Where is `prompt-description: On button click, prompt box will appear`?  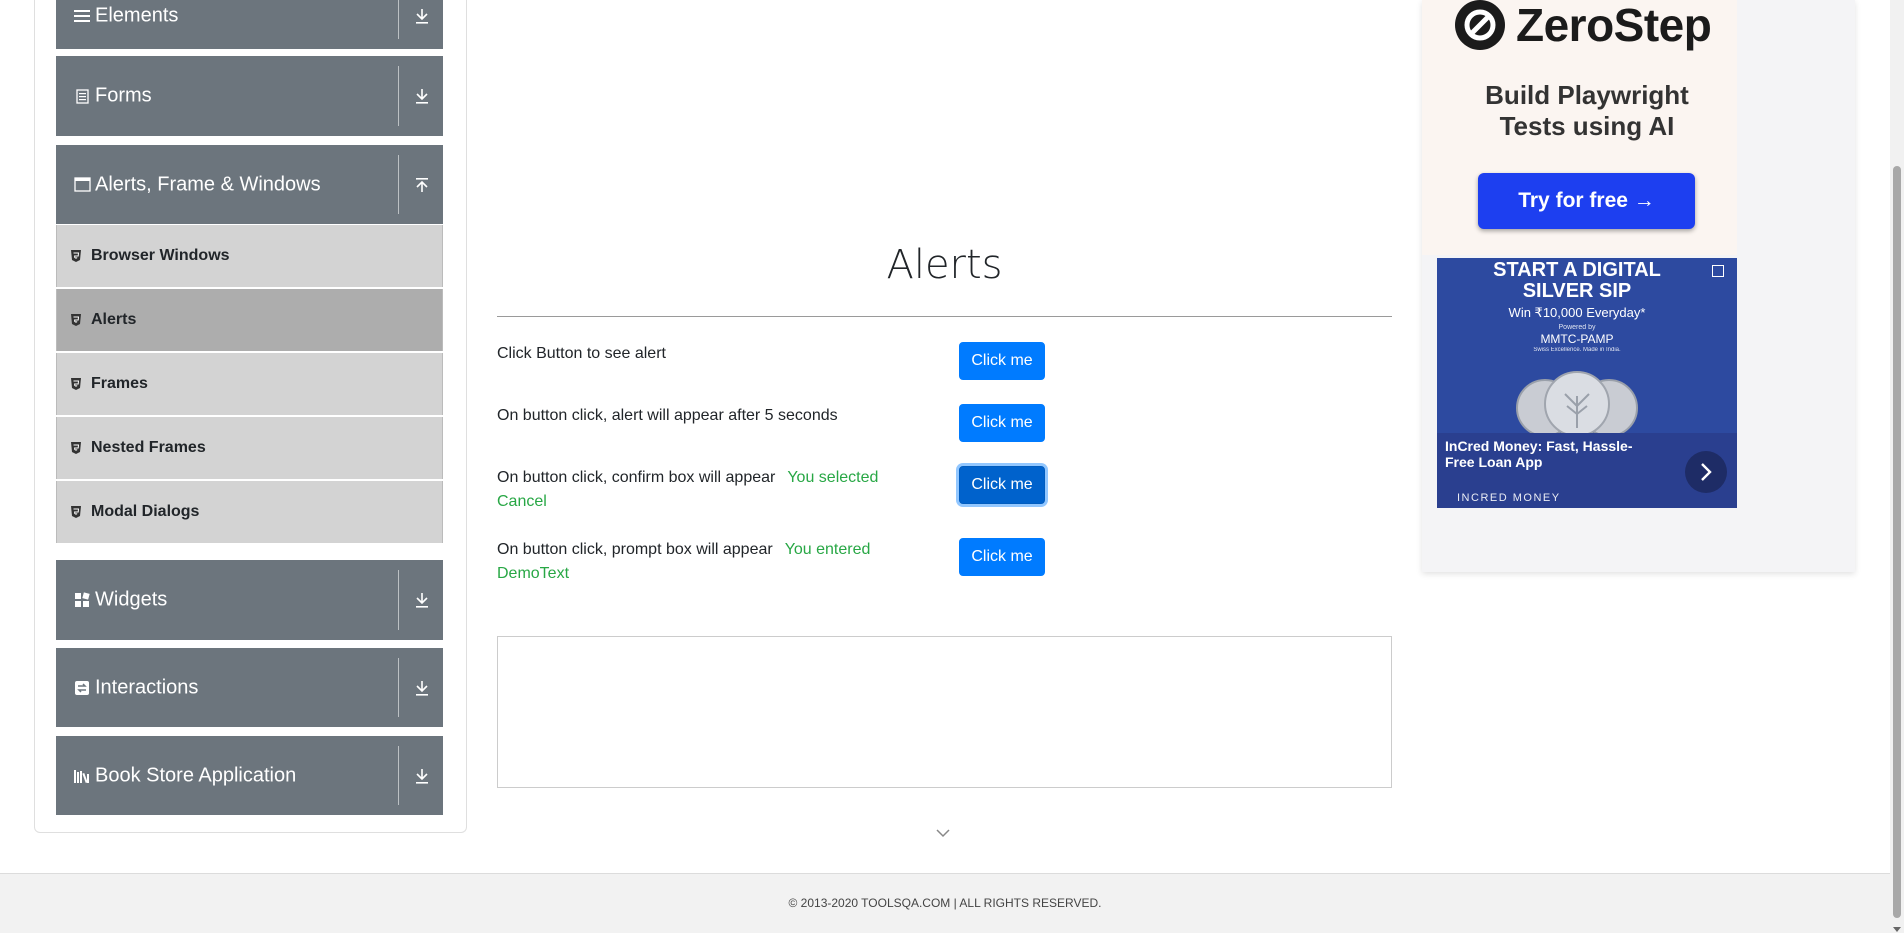
prompt-description: On button click, prompt box will appear is located at coordinates (635, 549).